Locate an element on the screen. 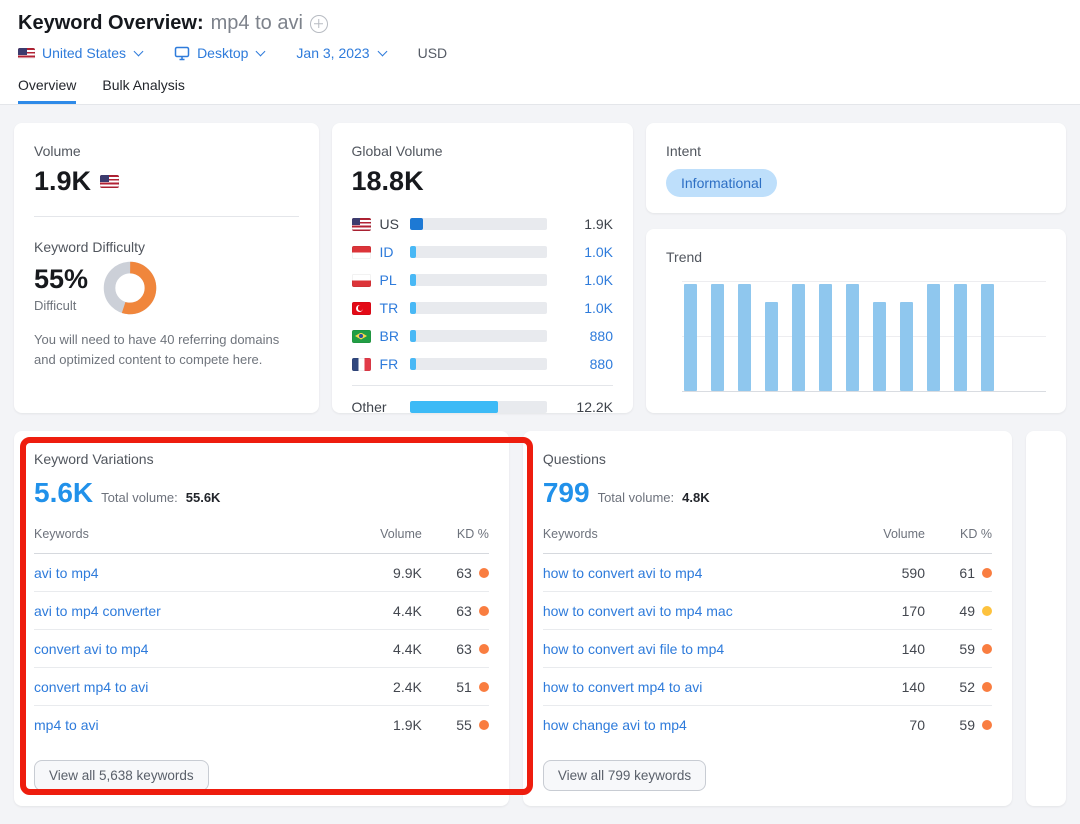 Image resolution: width=1080 pixels, height=824 pixels. kd-value: 61 is located at coordinates (967, 572).